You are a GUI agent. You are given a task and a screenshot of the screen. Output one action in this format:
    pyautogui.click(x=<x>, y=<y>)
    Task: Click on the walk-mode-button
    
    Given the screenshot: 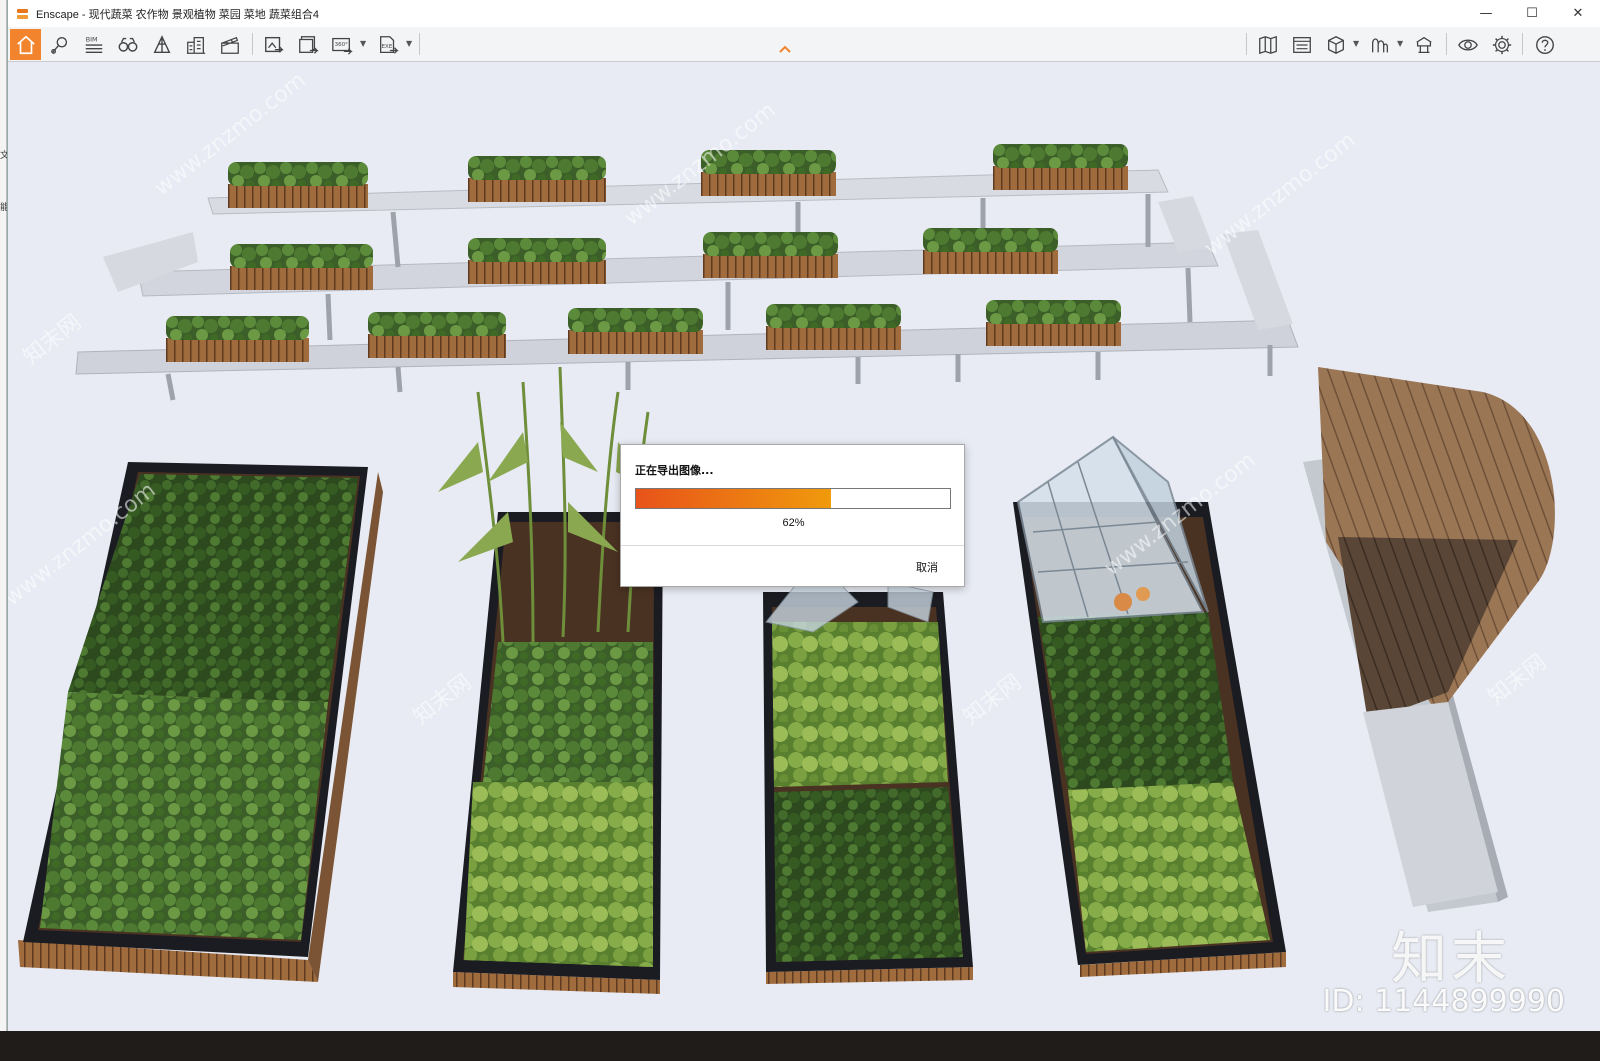 What is the action you would take?
    pyautogui.click(x=127, y=44)
    